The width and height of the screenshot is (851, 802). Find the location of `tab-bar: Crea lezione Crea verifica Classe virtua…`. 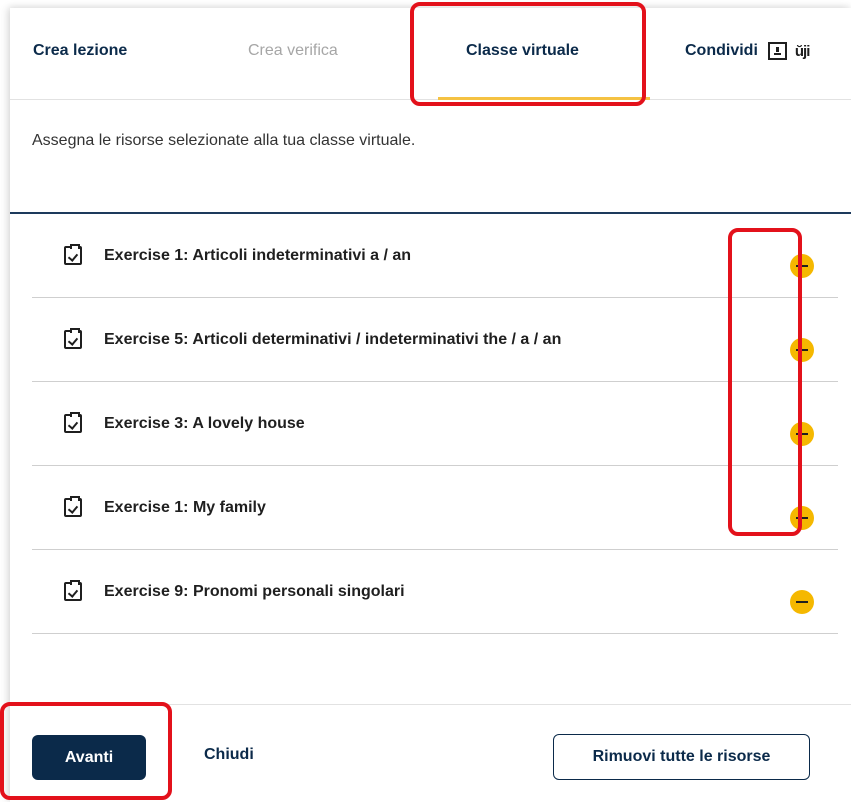

tab-bar: Crea lezione Crea verifica Classe virtua… is located at coordinates (430, 54).